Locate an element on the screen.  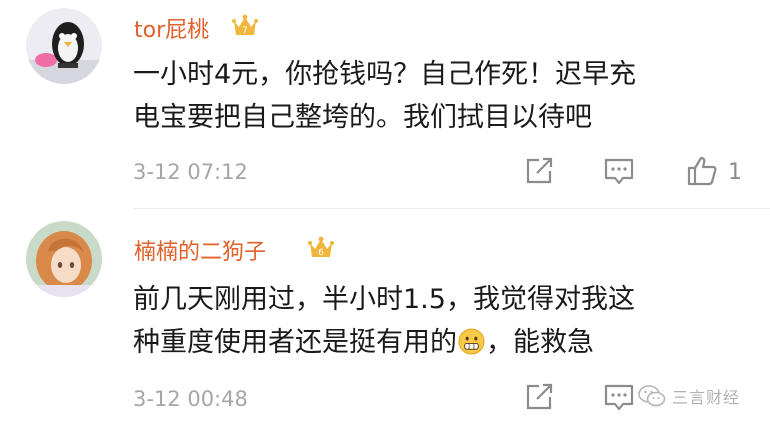
vip-crown-icon: 6 is located at coordinates (321, 247).